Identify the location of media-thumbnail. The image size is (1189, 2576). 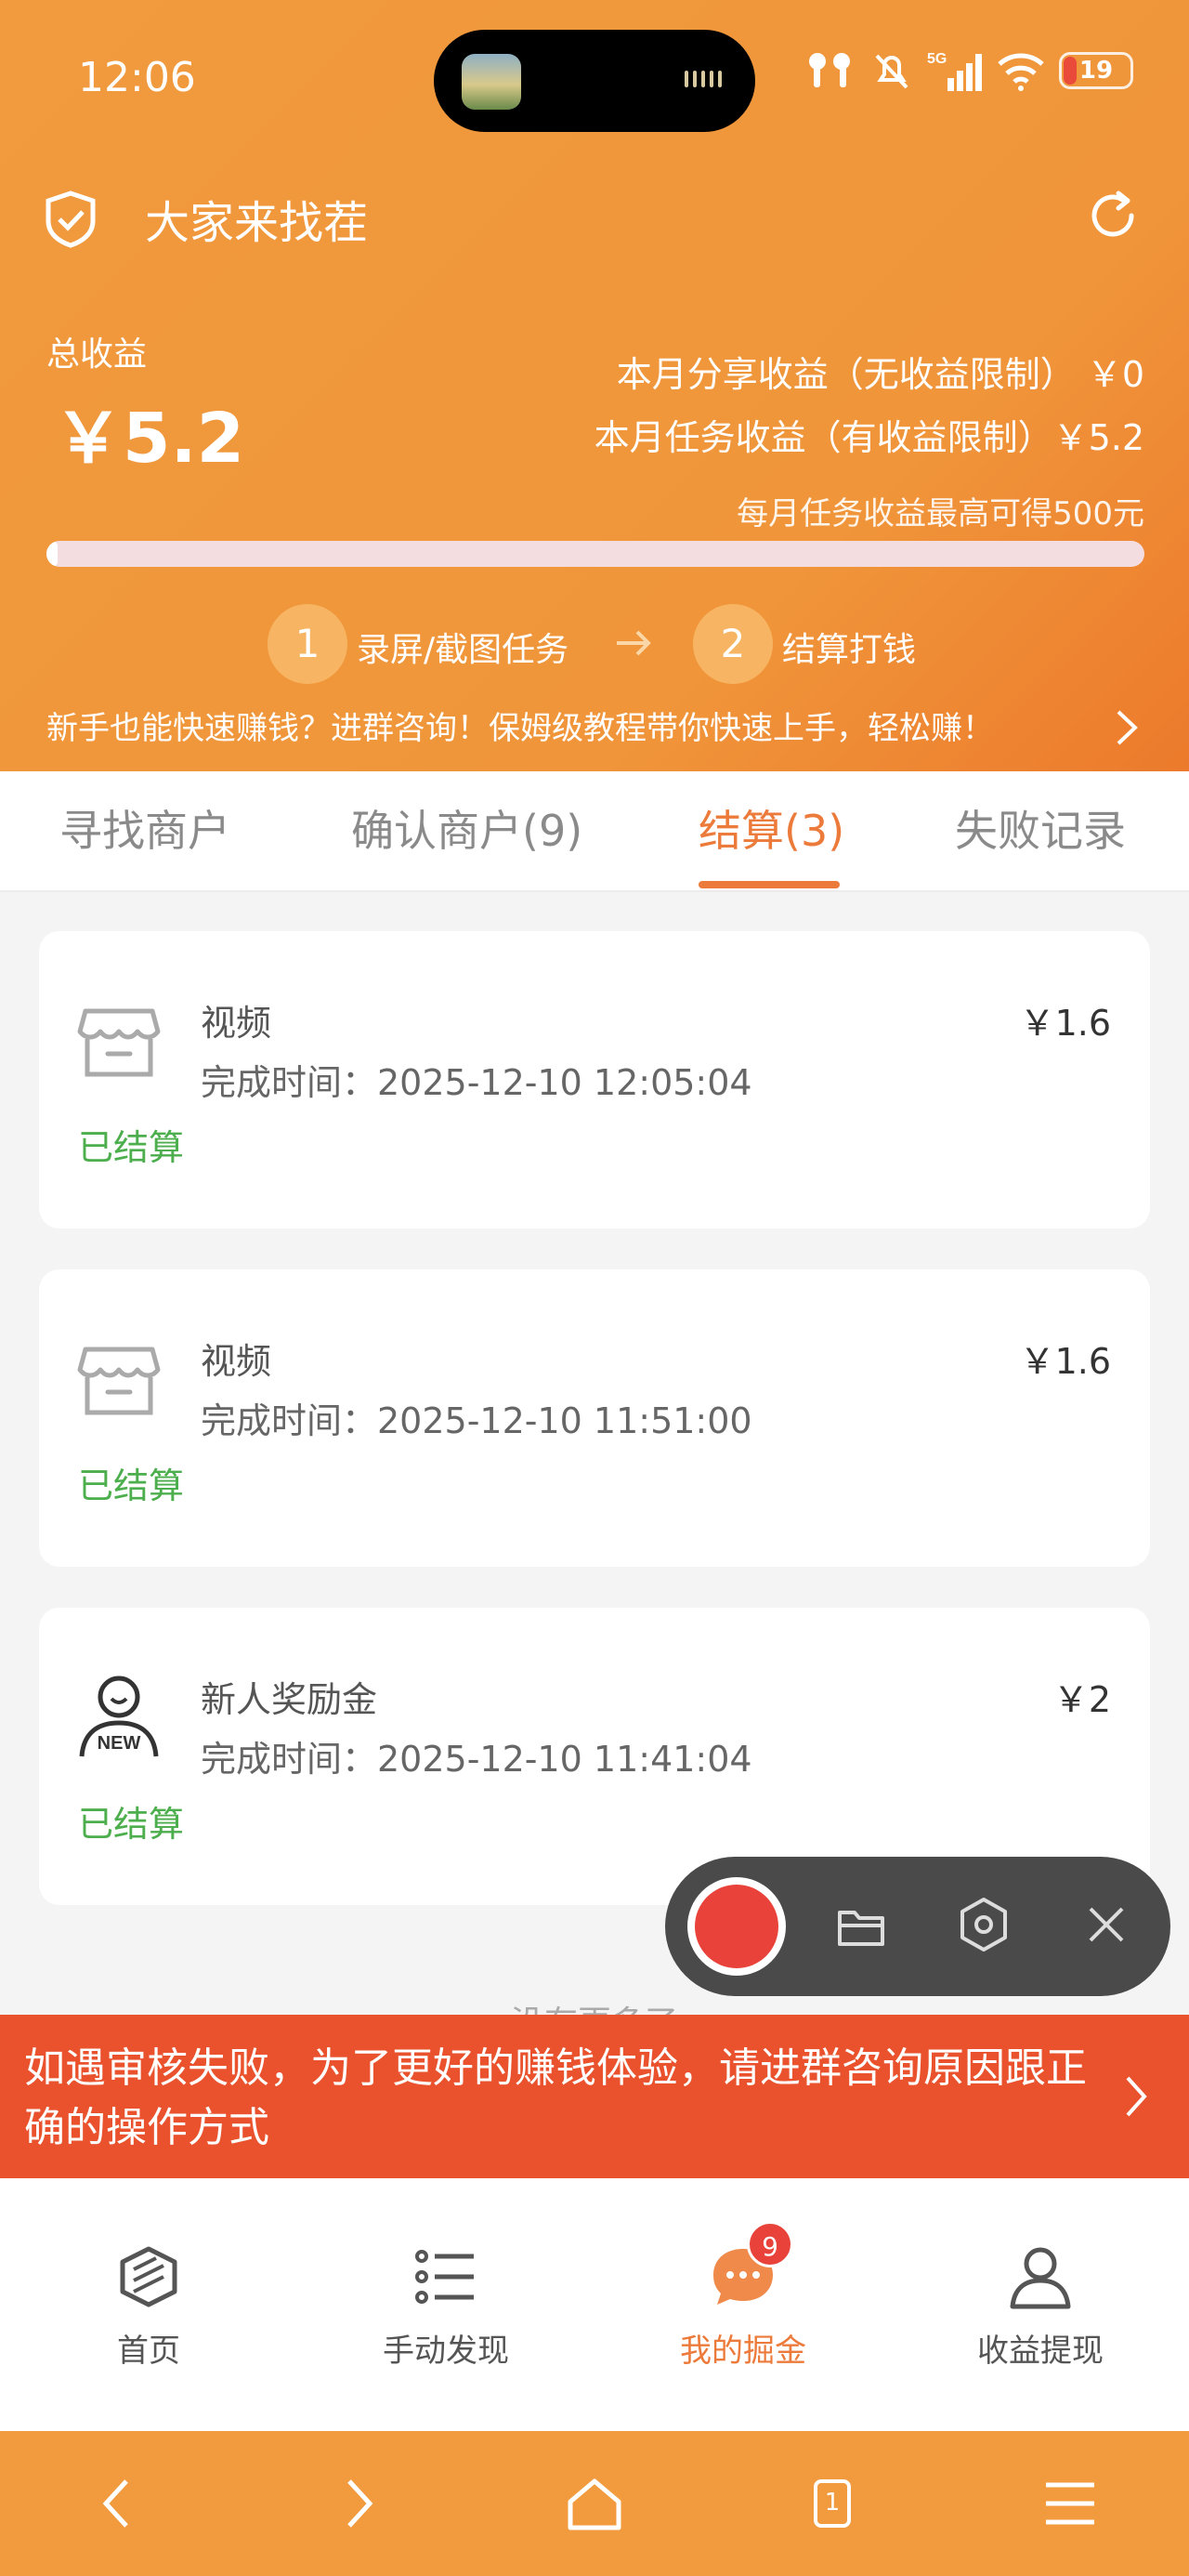
(491, 82).